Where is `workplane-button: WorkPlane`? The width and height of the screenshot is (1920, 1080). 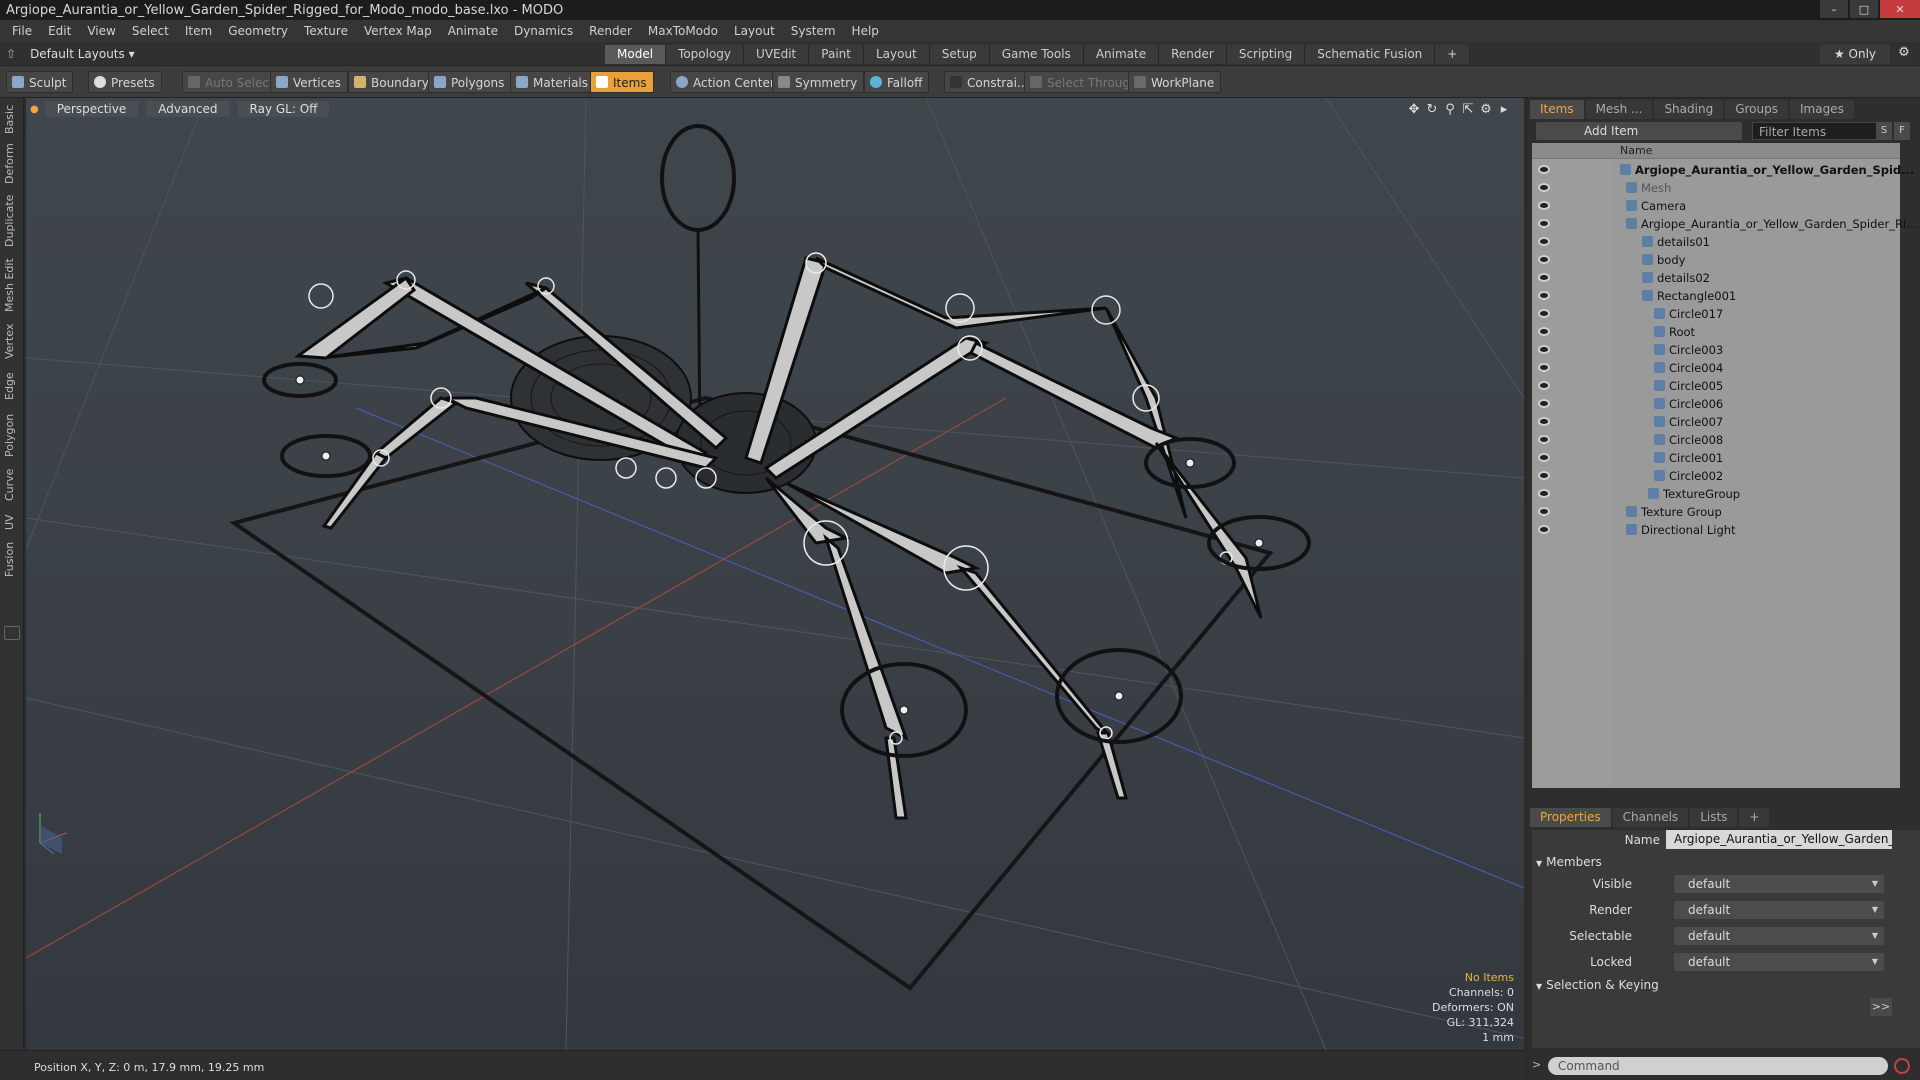 workplane-button: WorkPlane is located at coordinates (1175, 82).